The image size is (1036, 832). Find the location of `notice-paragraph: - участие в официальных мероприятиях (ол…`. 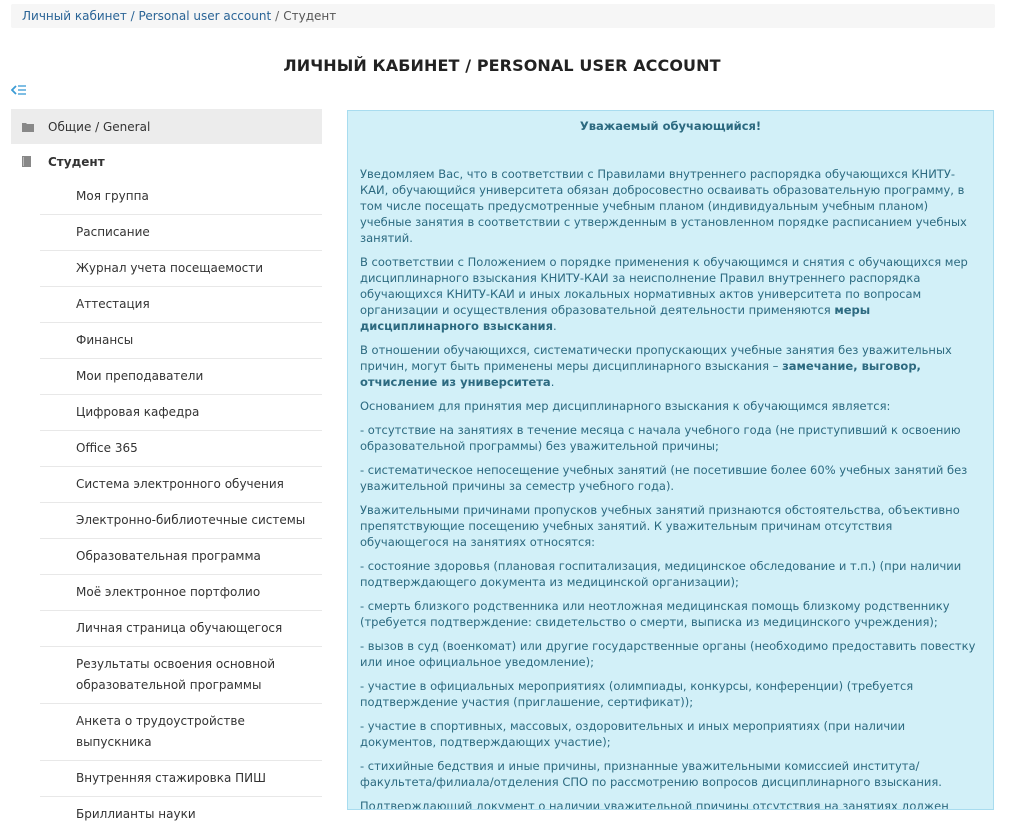

notice-paragraph: - участие в официальных мероприятиях (ол… is located at coordinates (637, 694).